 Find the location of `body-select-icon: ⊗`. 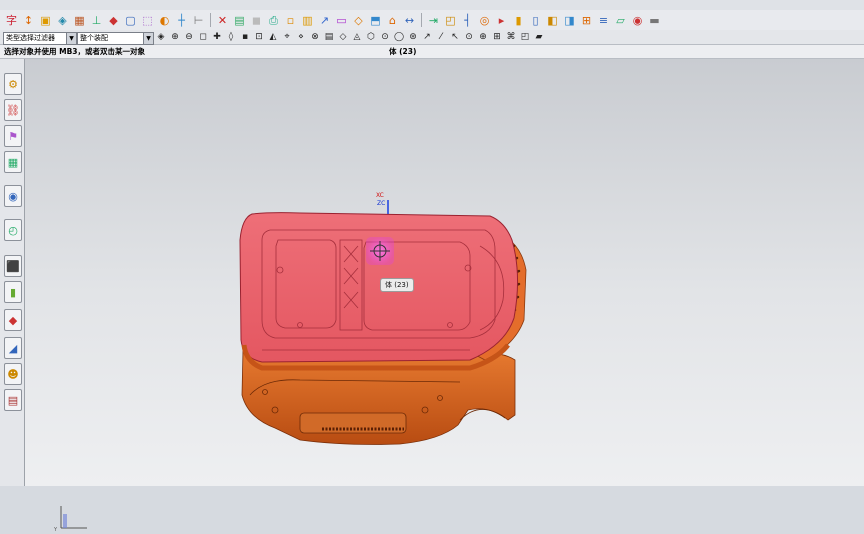

body-select-icon: ⊗ is located at coordinates (315, 37).